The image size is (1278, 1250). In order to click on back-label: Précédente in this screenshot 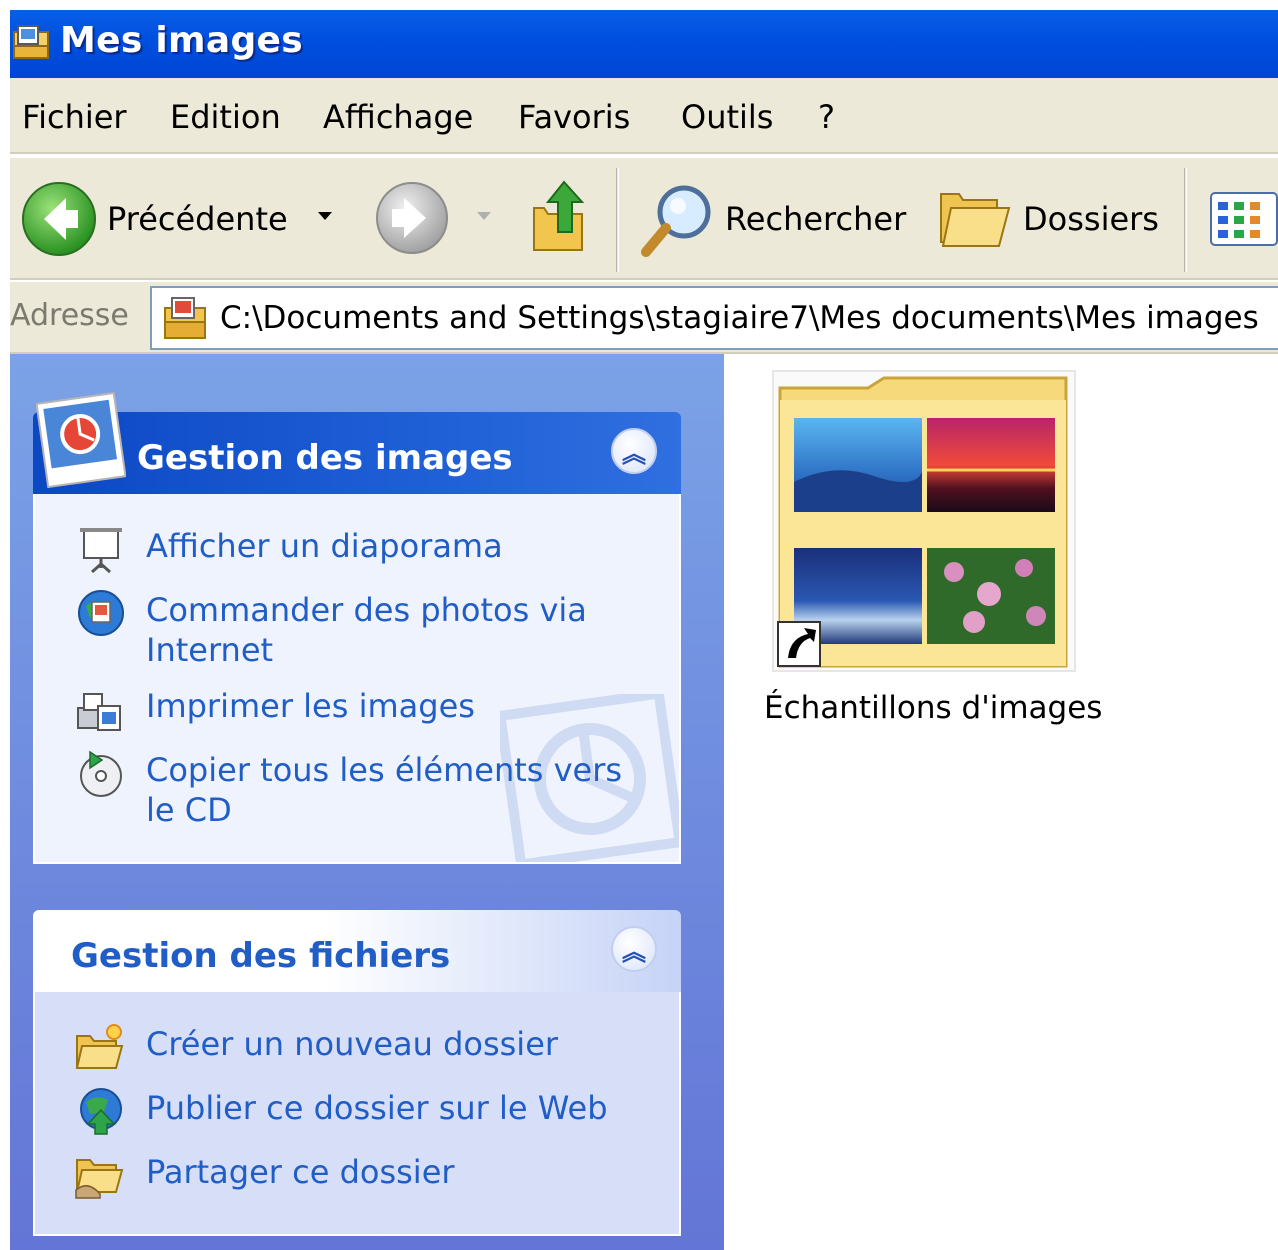, I will do `click(197, 219)`.